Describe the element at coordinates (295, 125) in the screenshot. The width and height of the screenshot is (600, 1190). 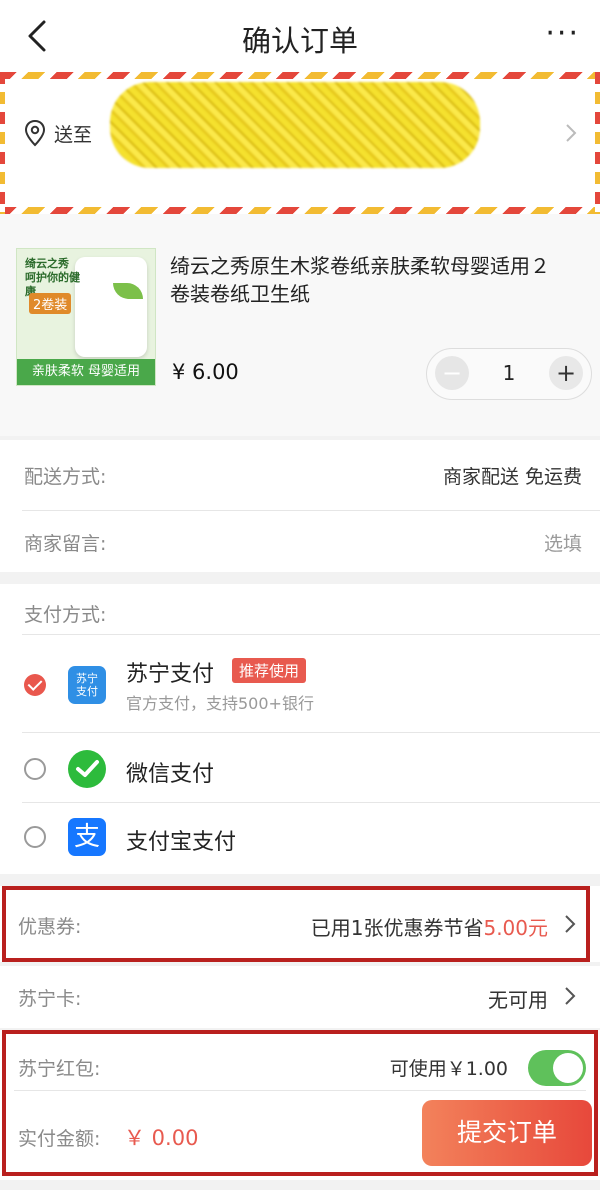
I see `redacted-address` at that location.